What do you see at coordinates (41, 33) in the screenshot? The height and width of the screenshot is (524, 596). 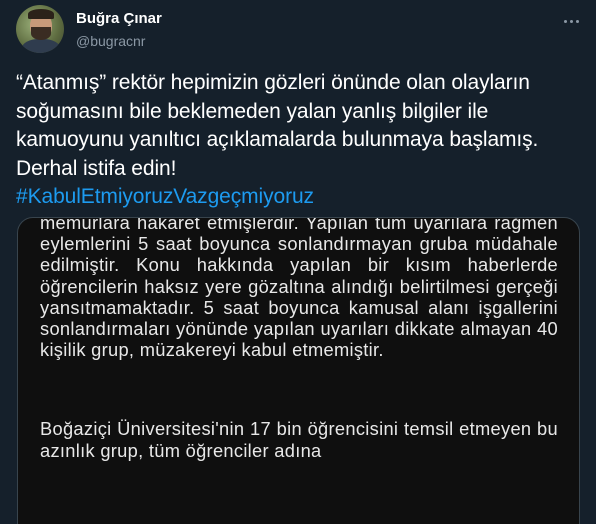 I see `avatar-beard` at bounding box center [41, 33].